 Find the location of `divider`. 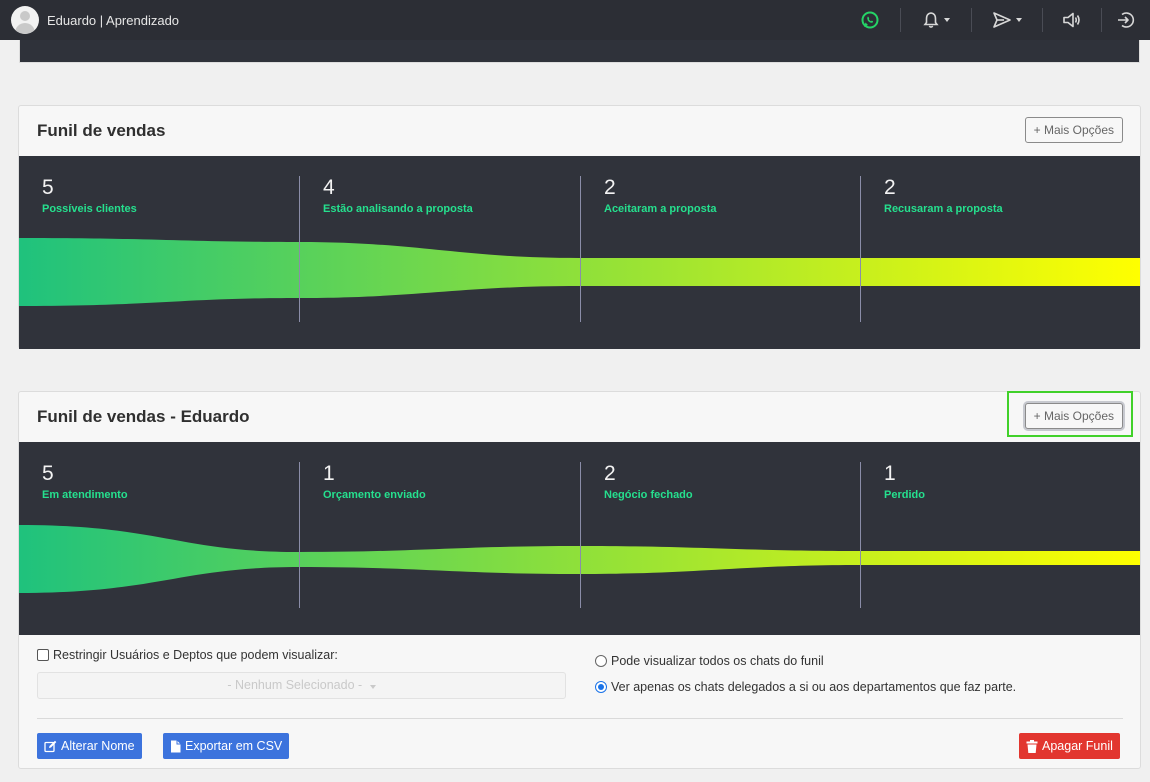

divider is located at coordinates (580, 718).